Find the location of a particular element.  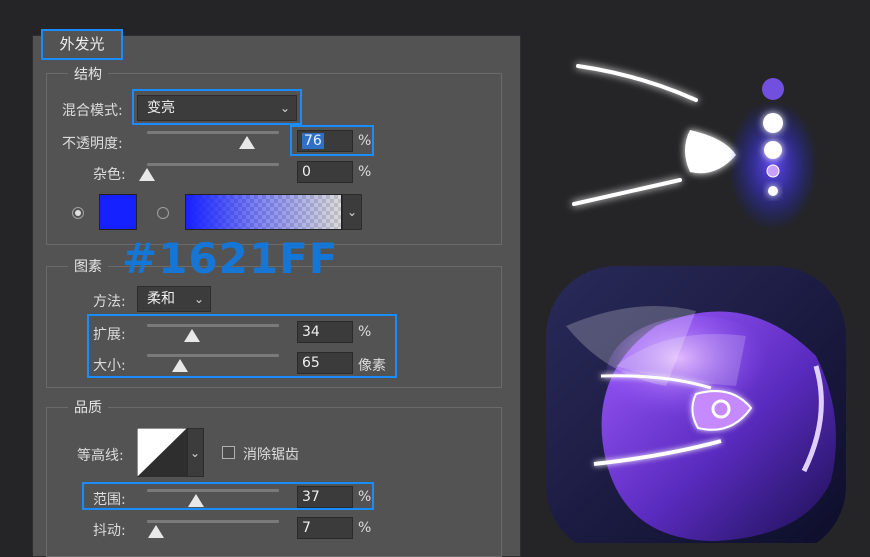

contour-label: 等高线: is located at coordinates (100, 456).